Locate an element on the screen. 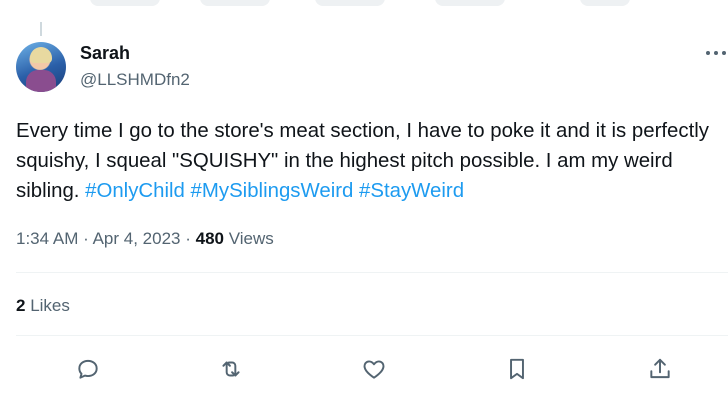 The width and height of the screenshot is (728, 410). bookmark-icon is located at coordinates (517, 369).